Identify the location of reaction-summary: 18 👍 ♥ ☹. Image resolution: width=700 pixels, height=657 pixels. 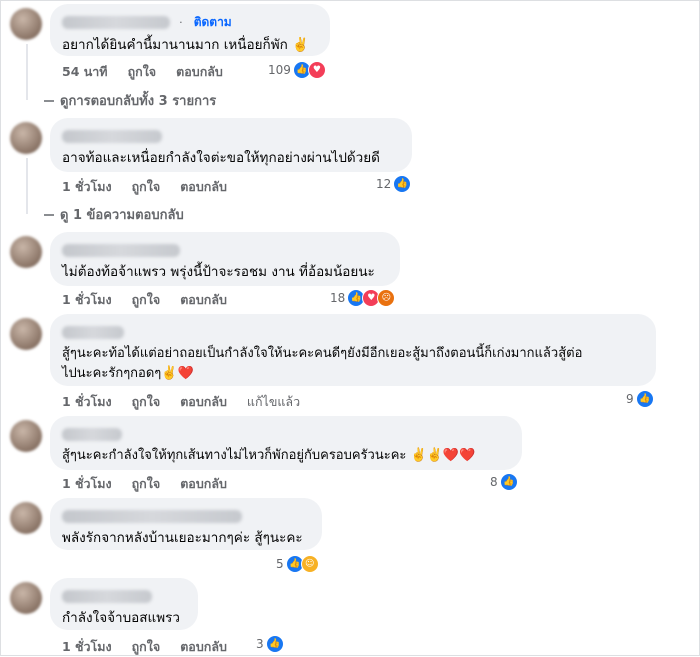
(363, 298).